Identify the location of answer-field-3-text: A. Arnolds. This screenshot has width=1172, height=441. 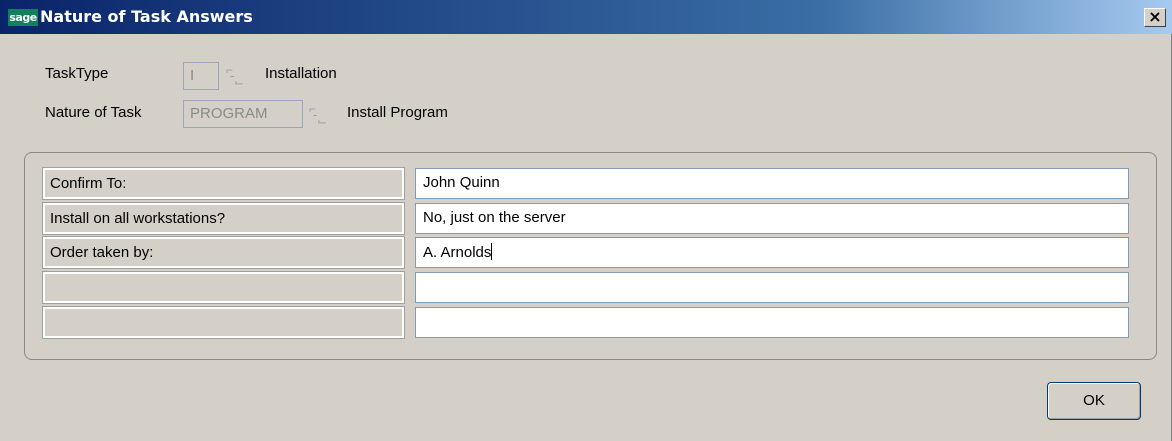
(457, 252).